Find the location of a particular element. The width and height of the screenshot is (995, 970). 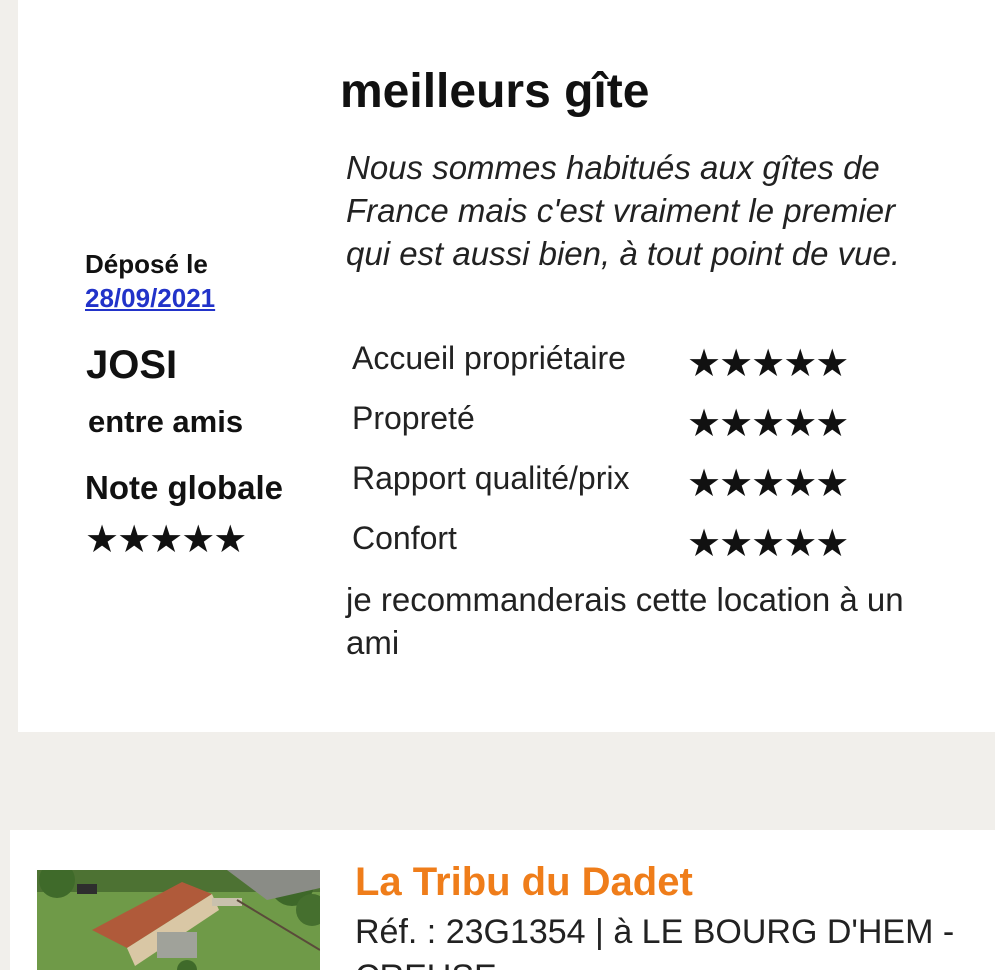

rating-label: Rapport qualité/prix is located at coordinates (491, 478).